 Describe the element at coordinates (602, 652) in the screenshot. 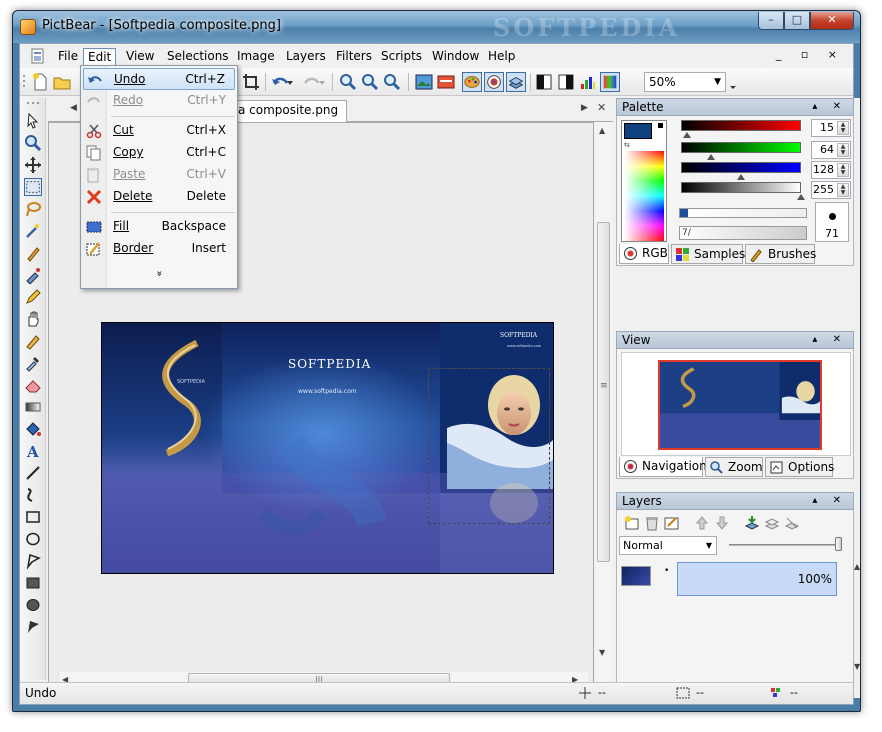

I see `scroll-down-icon: ▼` at that location.